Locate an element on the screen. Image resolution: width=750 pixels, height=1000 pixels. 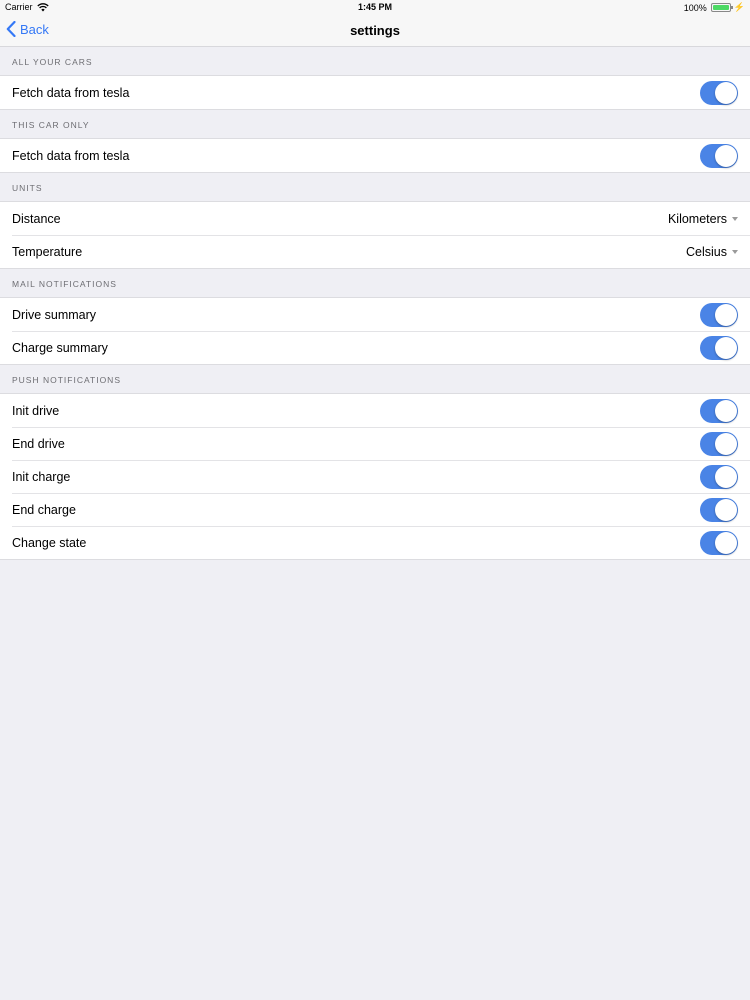
init-charge-toggle is located at coordinates (719, 476).